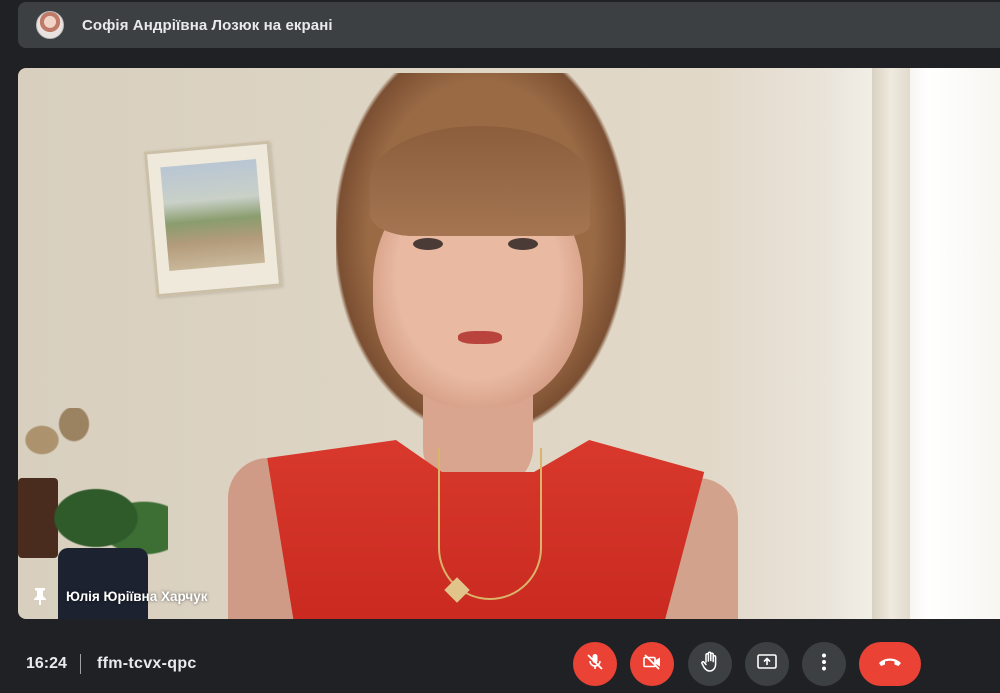 The image size is (1000, 693). I want to click on microphone-toggle-button, so click(595, 664).